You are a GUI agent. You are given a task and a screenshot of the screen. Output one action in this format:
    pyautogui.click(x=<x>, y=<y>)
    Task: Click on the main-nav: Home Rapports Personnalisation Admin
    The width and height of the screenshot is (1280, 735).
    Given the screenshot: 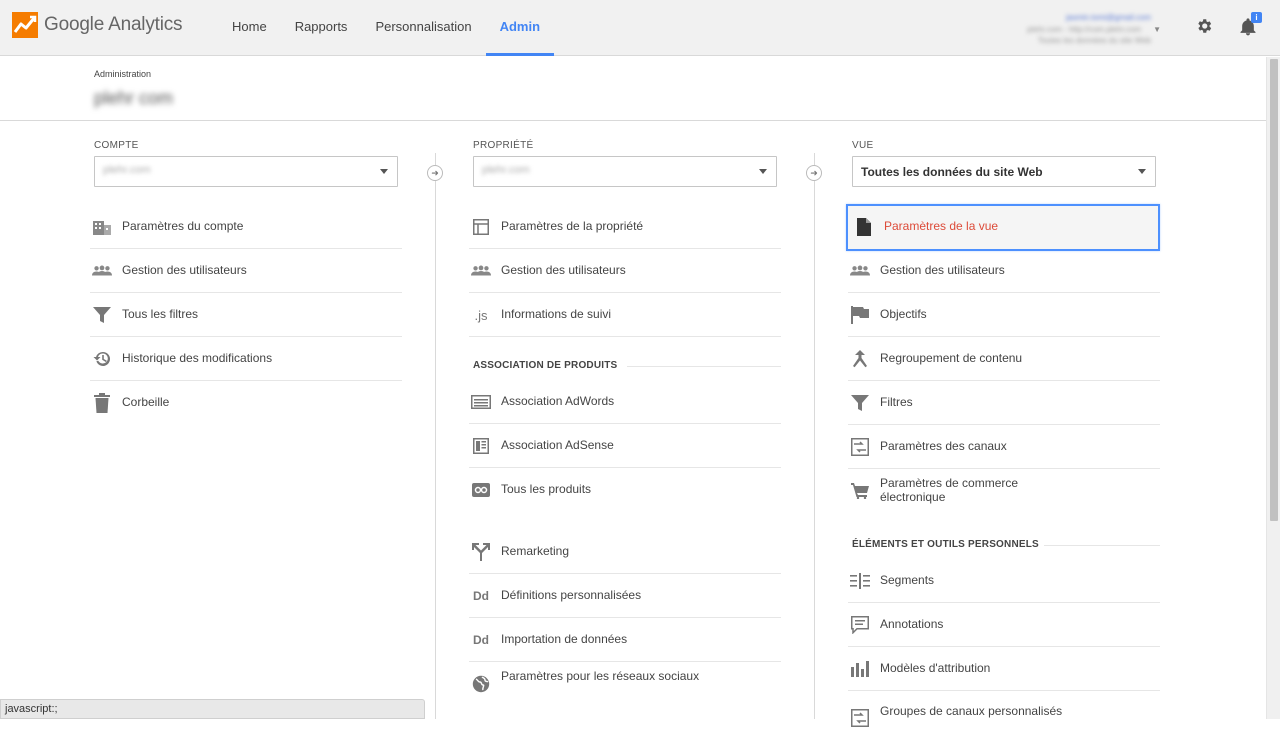 What is the action you would take?
    pyautogui.click(x=386, y=28)
    